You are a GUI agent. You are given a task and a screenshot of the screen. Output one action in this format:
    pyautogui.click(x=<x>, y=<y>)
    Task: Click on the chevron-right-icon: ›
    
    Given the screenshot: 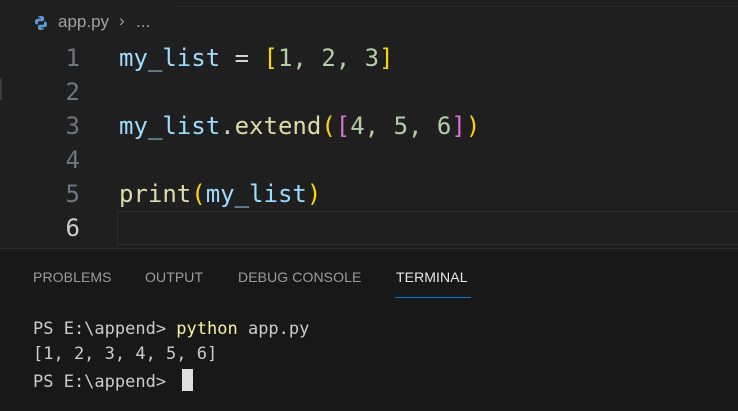 What is the action you would take?
    pyautogui.click(x=122, y=20)
    